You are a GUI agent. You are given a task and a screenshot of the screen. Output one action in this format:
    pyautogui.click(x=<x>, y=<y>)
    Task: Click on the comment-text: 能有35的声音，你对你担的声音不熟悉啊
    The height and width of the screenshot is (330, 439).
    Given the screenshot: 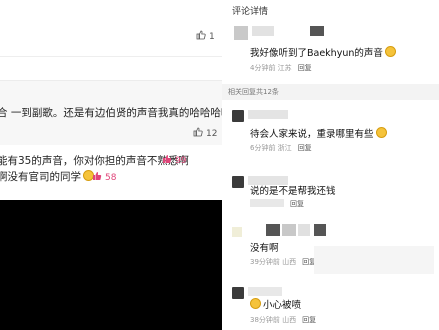 What is the action you would take?
    pyautogui.click(x=94, y=161)
    